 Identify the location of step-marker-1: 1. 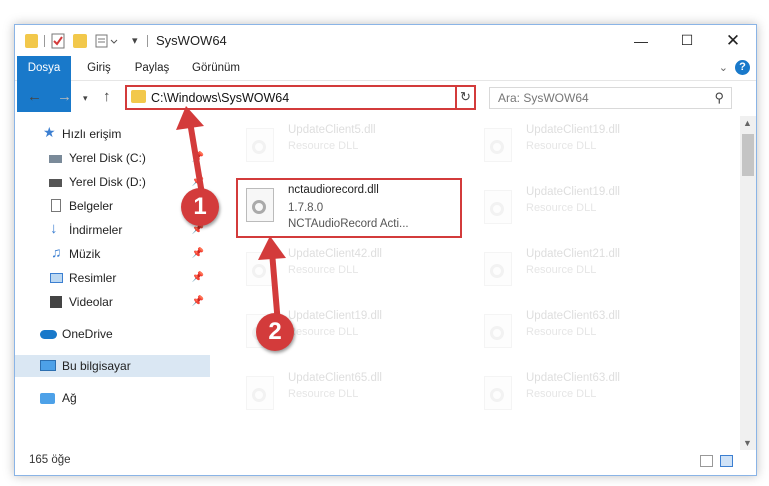
(200, 207).